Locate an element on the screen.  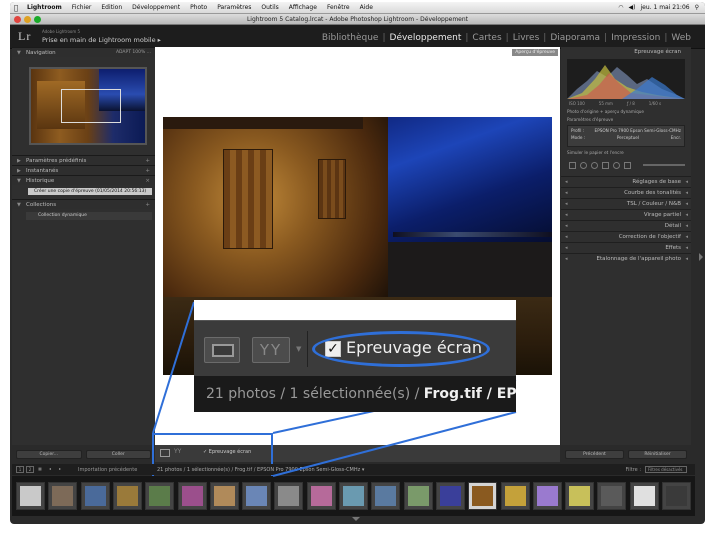
back-arrow-icon: ◂ is located at coordinates (50, 469).